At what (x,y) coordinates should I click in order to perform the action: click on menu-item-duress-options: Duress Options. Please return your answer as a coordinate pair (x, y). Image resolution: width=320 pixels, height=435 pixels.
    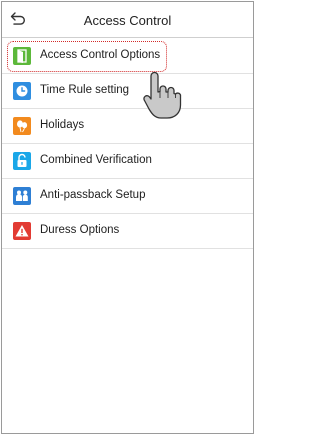
    Looking at the image, I should click on (127, 231).